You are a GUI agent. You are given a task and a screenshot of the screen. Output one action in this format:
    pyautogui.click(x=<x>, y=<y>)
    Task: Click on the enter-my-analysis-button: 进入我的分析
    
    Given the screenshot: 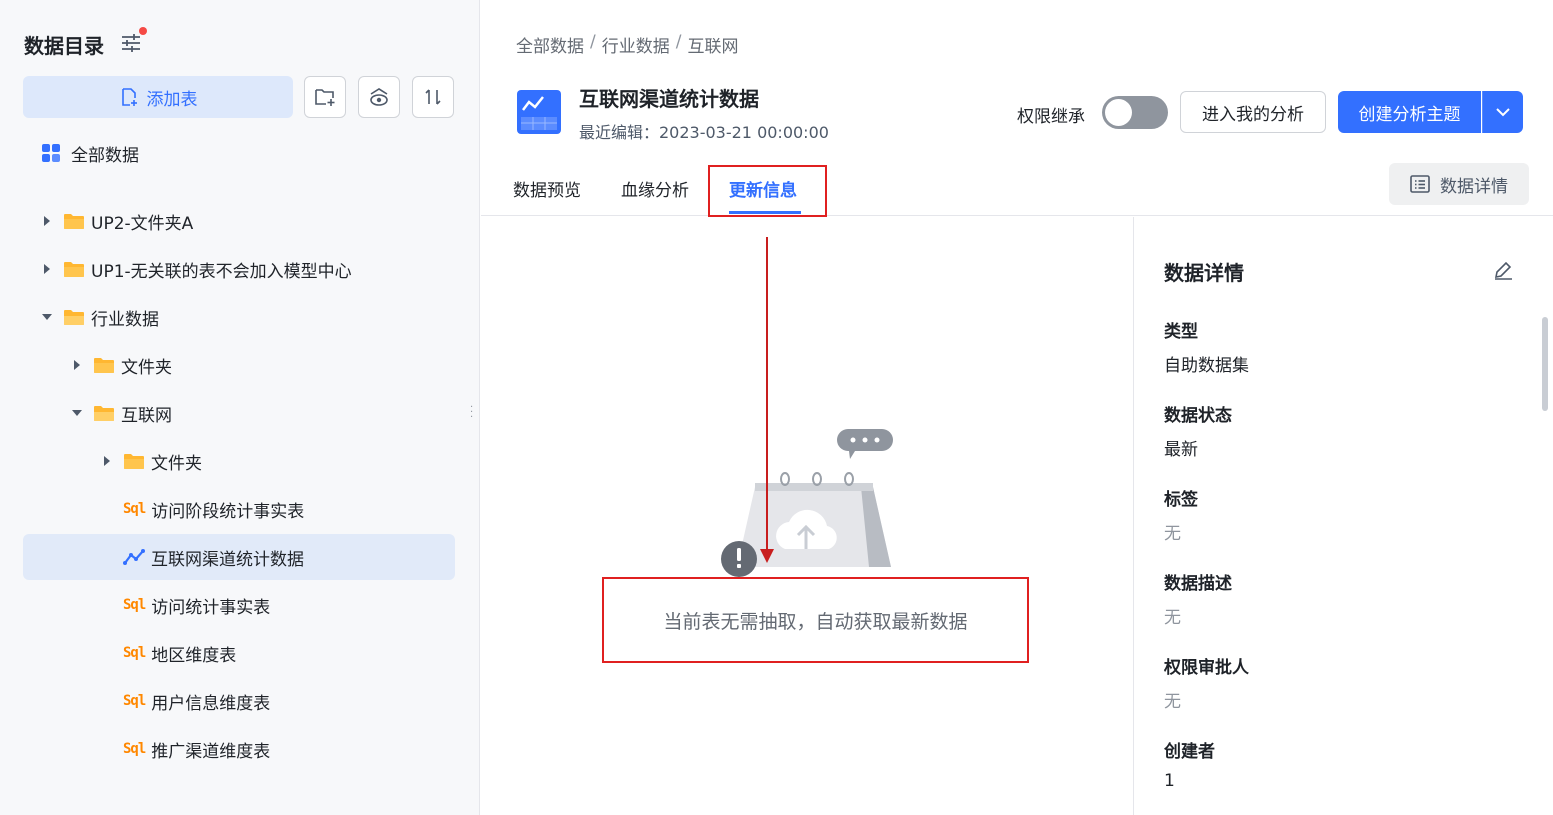 What is the action you would take?
    pyautogui.click(x=1253, y=112)
    